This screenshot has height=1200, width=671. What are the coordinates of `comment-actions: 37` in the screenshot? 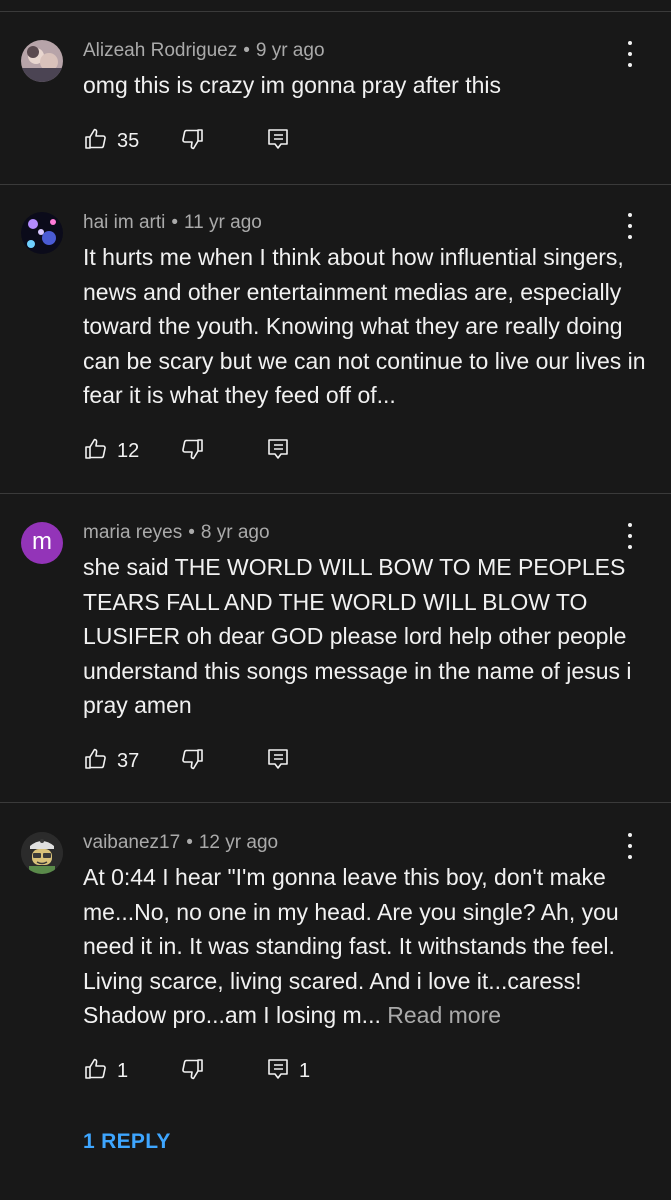 It's located at (314, 761).